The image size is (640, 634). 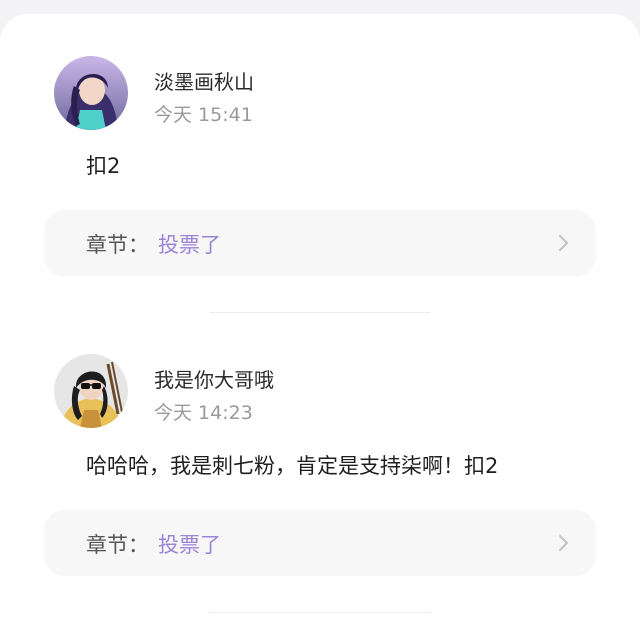 I want to click on avatar-archer-with-sunglasses-icon, so click(x=91, y=391).